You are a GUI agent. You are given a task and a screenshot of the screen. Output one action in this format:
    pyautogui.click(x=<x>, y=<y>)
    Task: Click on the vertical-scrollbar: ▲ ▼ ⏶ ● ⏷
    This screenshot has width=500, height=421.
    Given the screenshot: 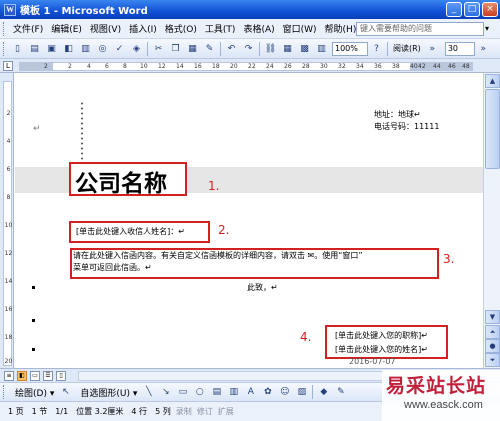 What is the action you would take?
    pyautogui.click(x=491, y=220)
    